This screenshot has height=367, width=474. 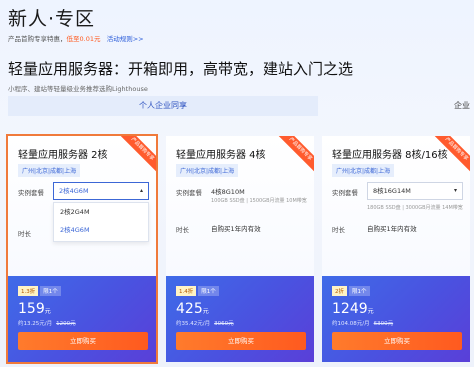 What do you see at coordinates (28, 291) in the screenshot?
I see `discount-badge: 1.3折` at bounding box center [28, 291].